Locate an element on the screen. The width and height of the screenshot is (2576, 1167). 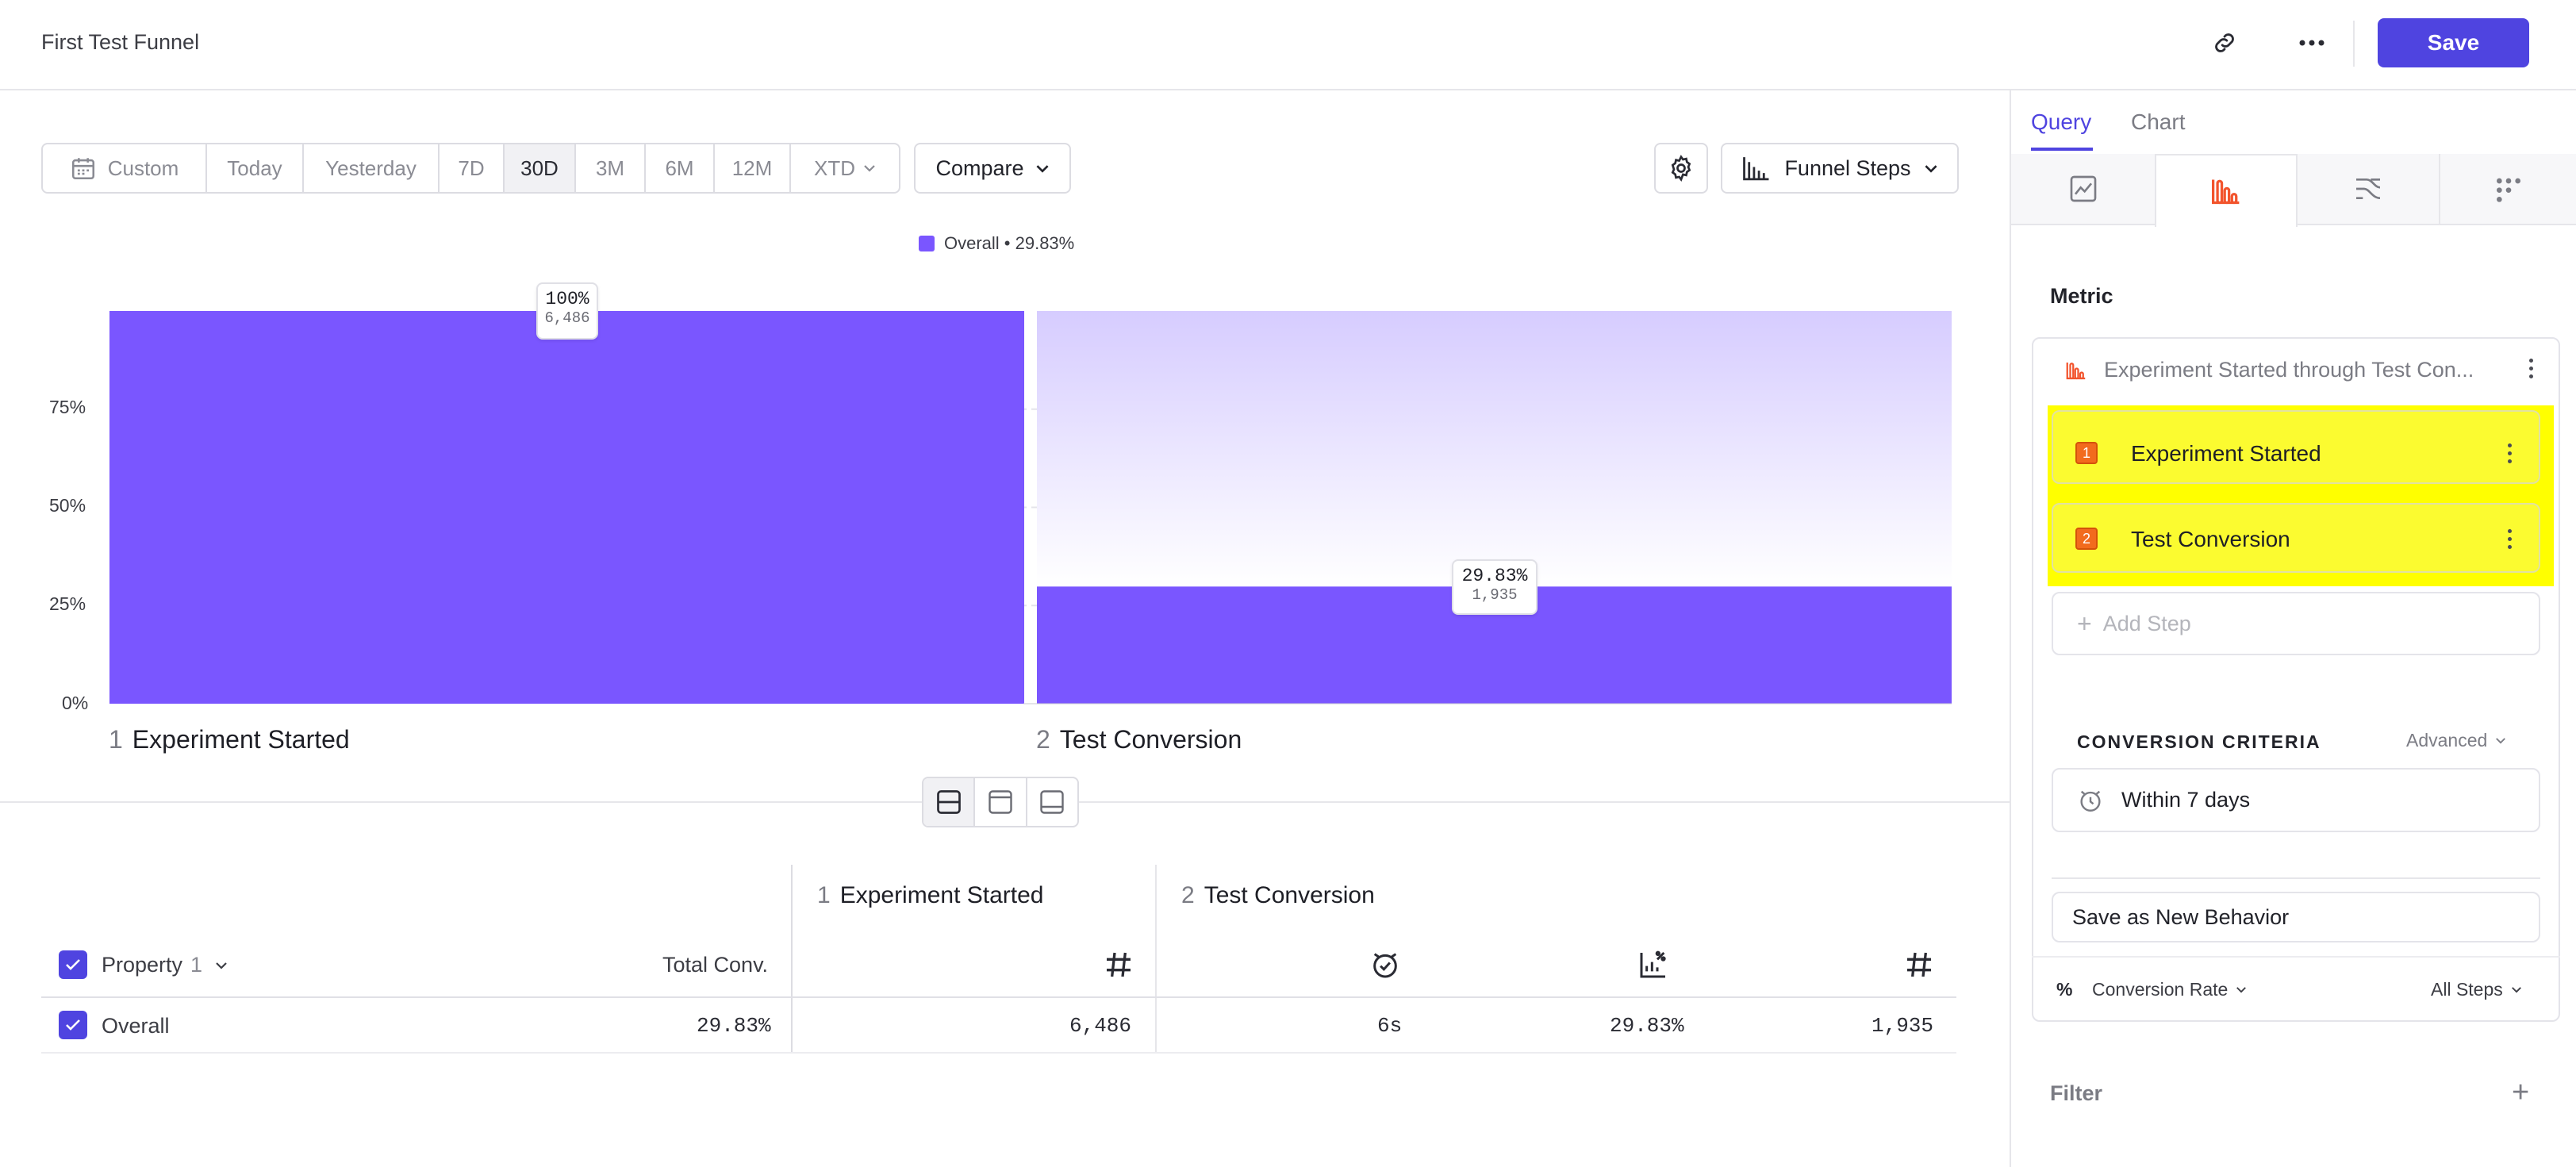
line-chart-icon is located at coordinates (2083, 188).